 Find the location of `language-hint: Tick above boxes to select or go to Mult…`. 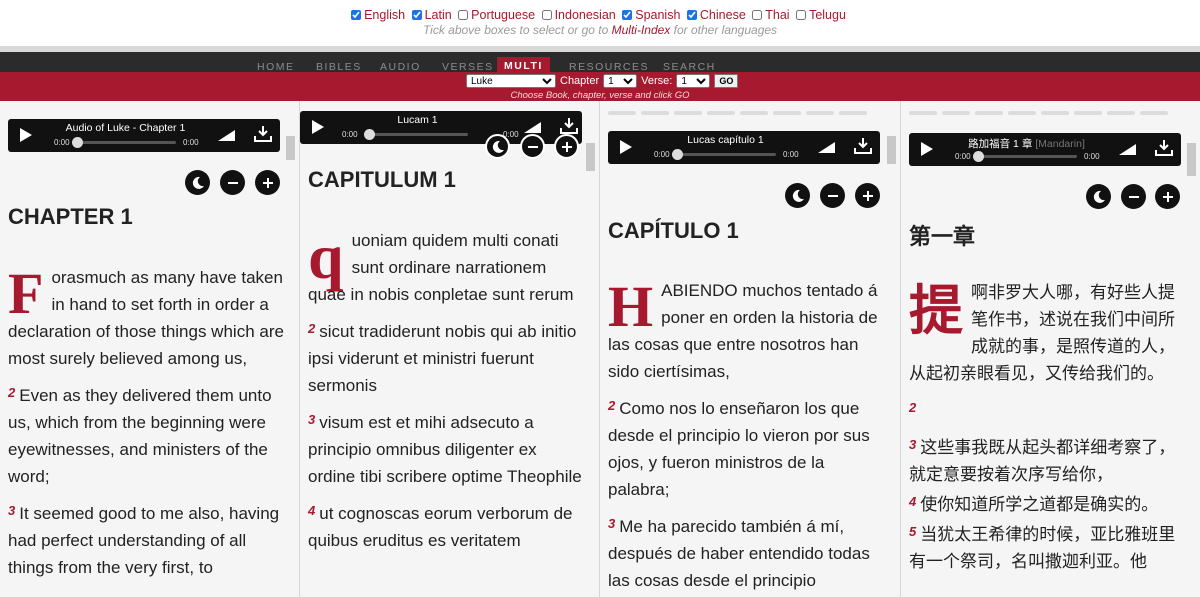

language-hint: Tick above boxes to select or go to Mult… is located at coordinates (600, 30).